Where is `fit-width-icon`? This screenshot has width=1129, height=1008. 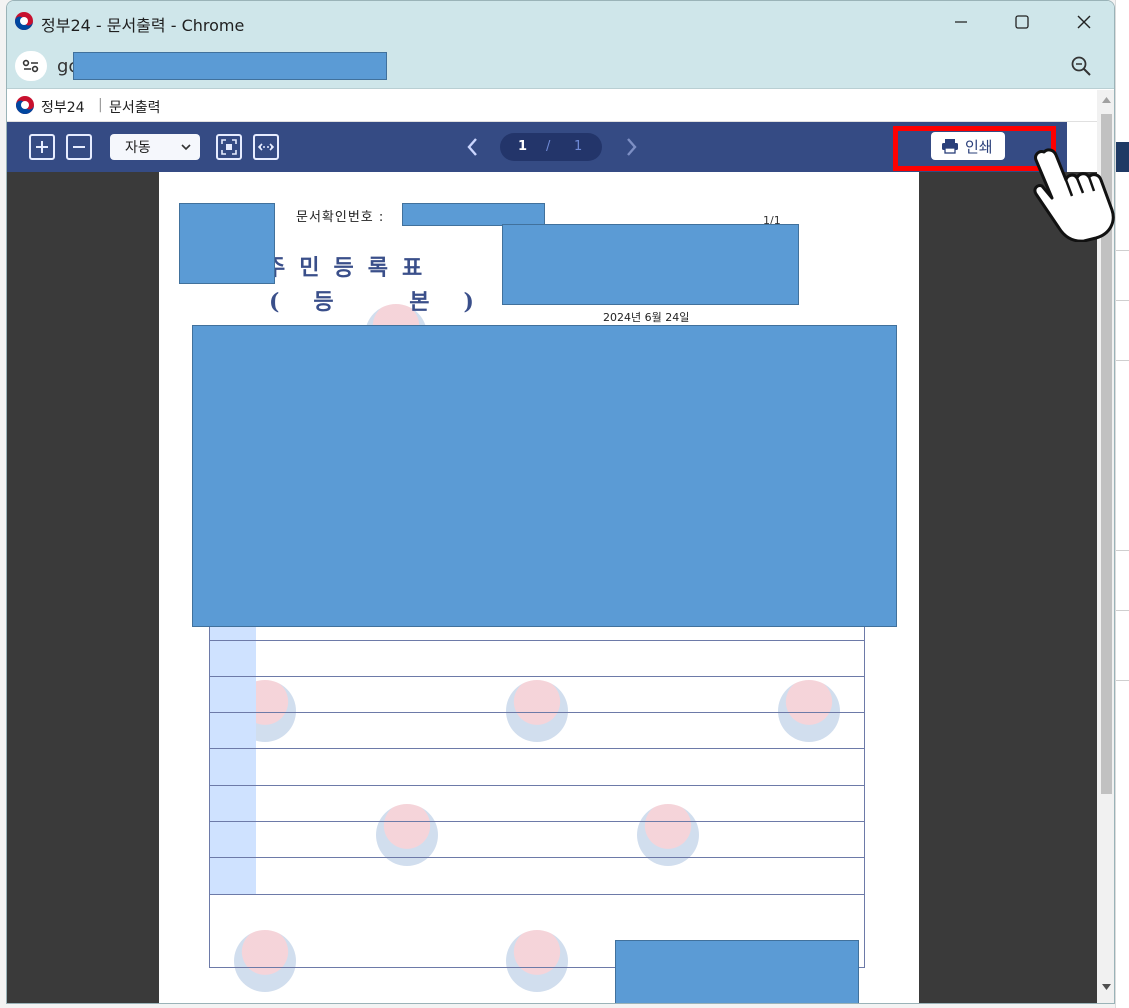
fit-width-icon is located at coordinates (266, 147).